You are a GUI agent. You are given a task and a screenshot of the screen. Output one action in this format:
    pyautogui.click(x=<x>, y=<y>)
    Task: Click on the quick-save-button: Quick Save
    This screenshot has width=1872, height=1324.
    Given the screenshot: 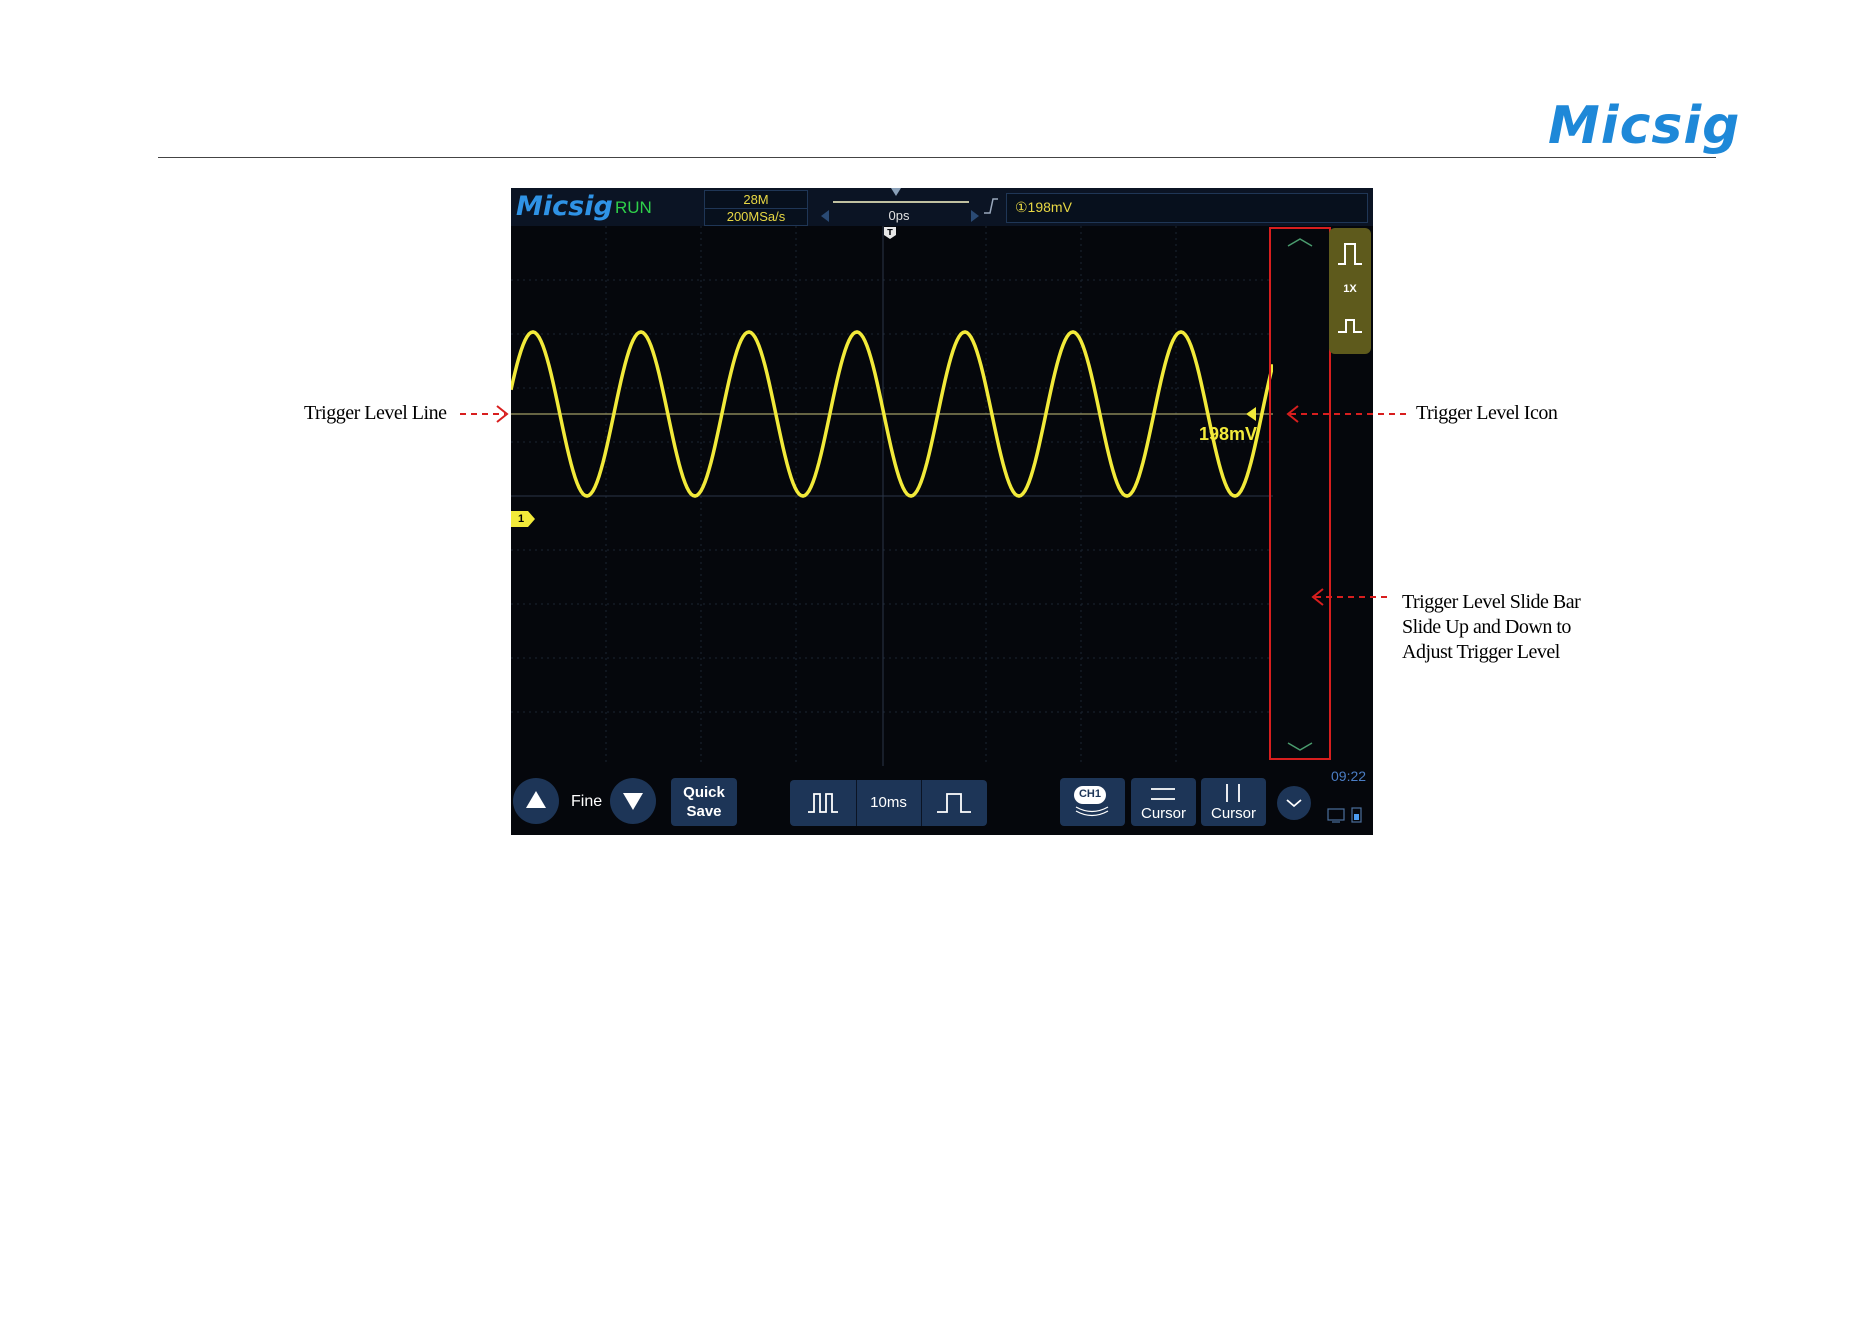 What is the action you would take?
    pyautogui.click(x=704, y=802)
    